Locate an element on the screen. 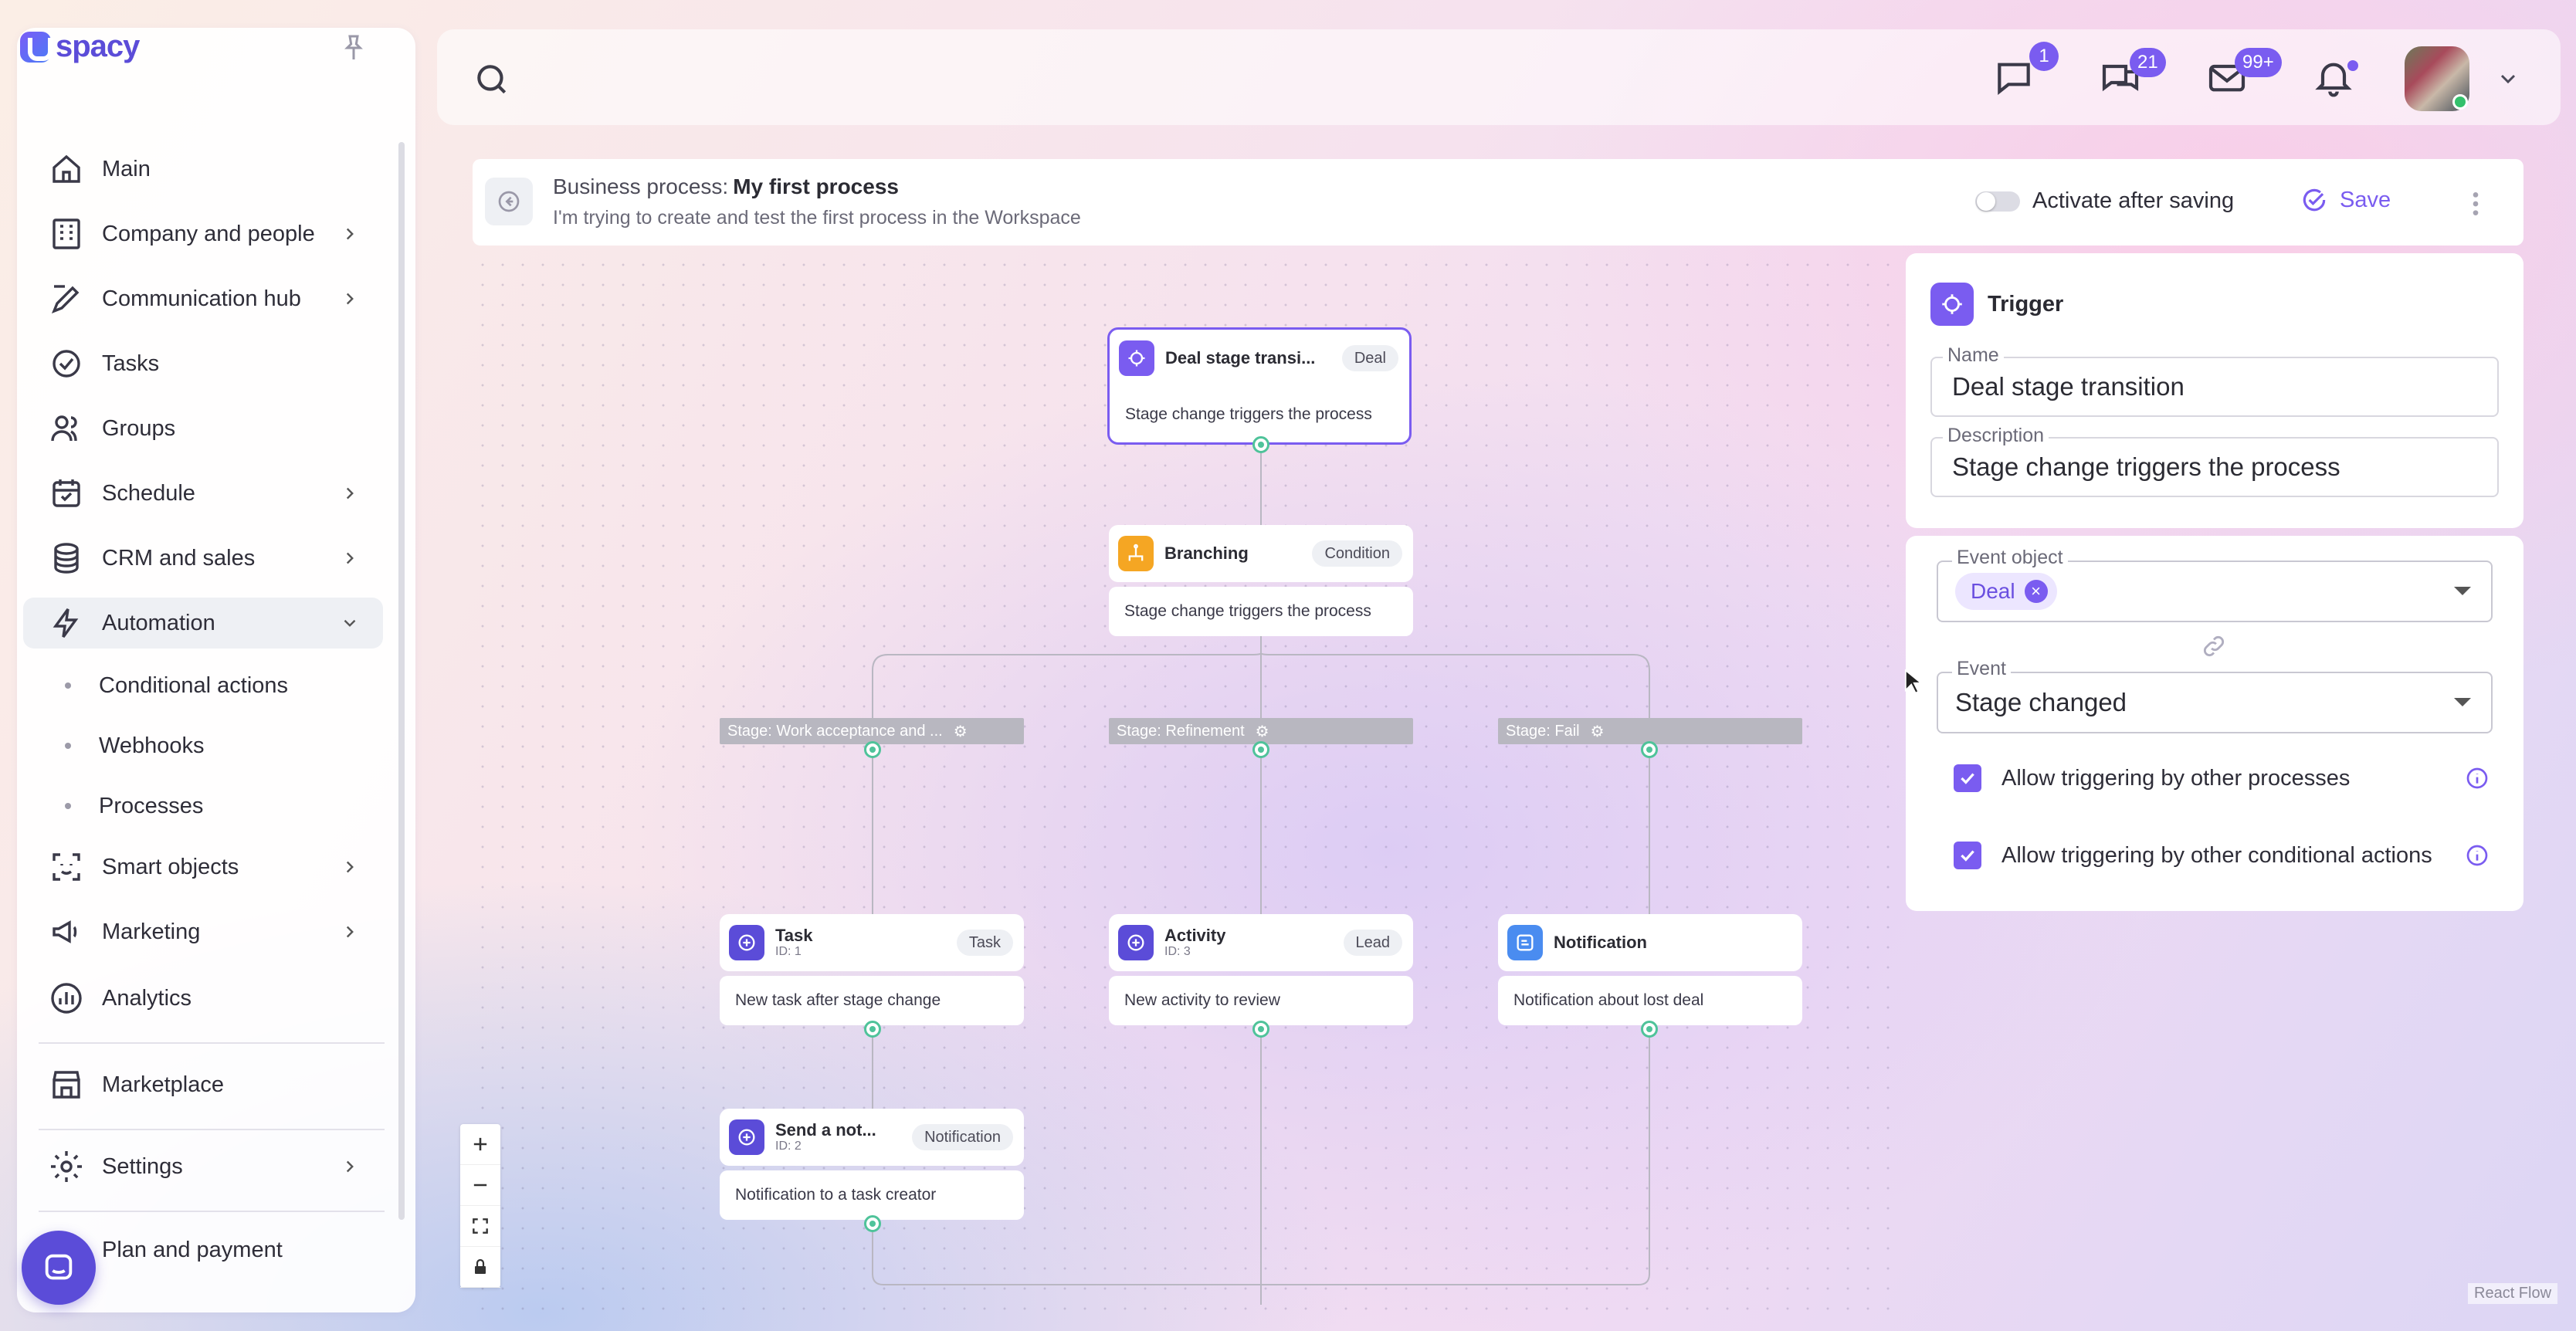  allow-processes-row: Allow triggering by other processes is located at coordinates (2152, 779).